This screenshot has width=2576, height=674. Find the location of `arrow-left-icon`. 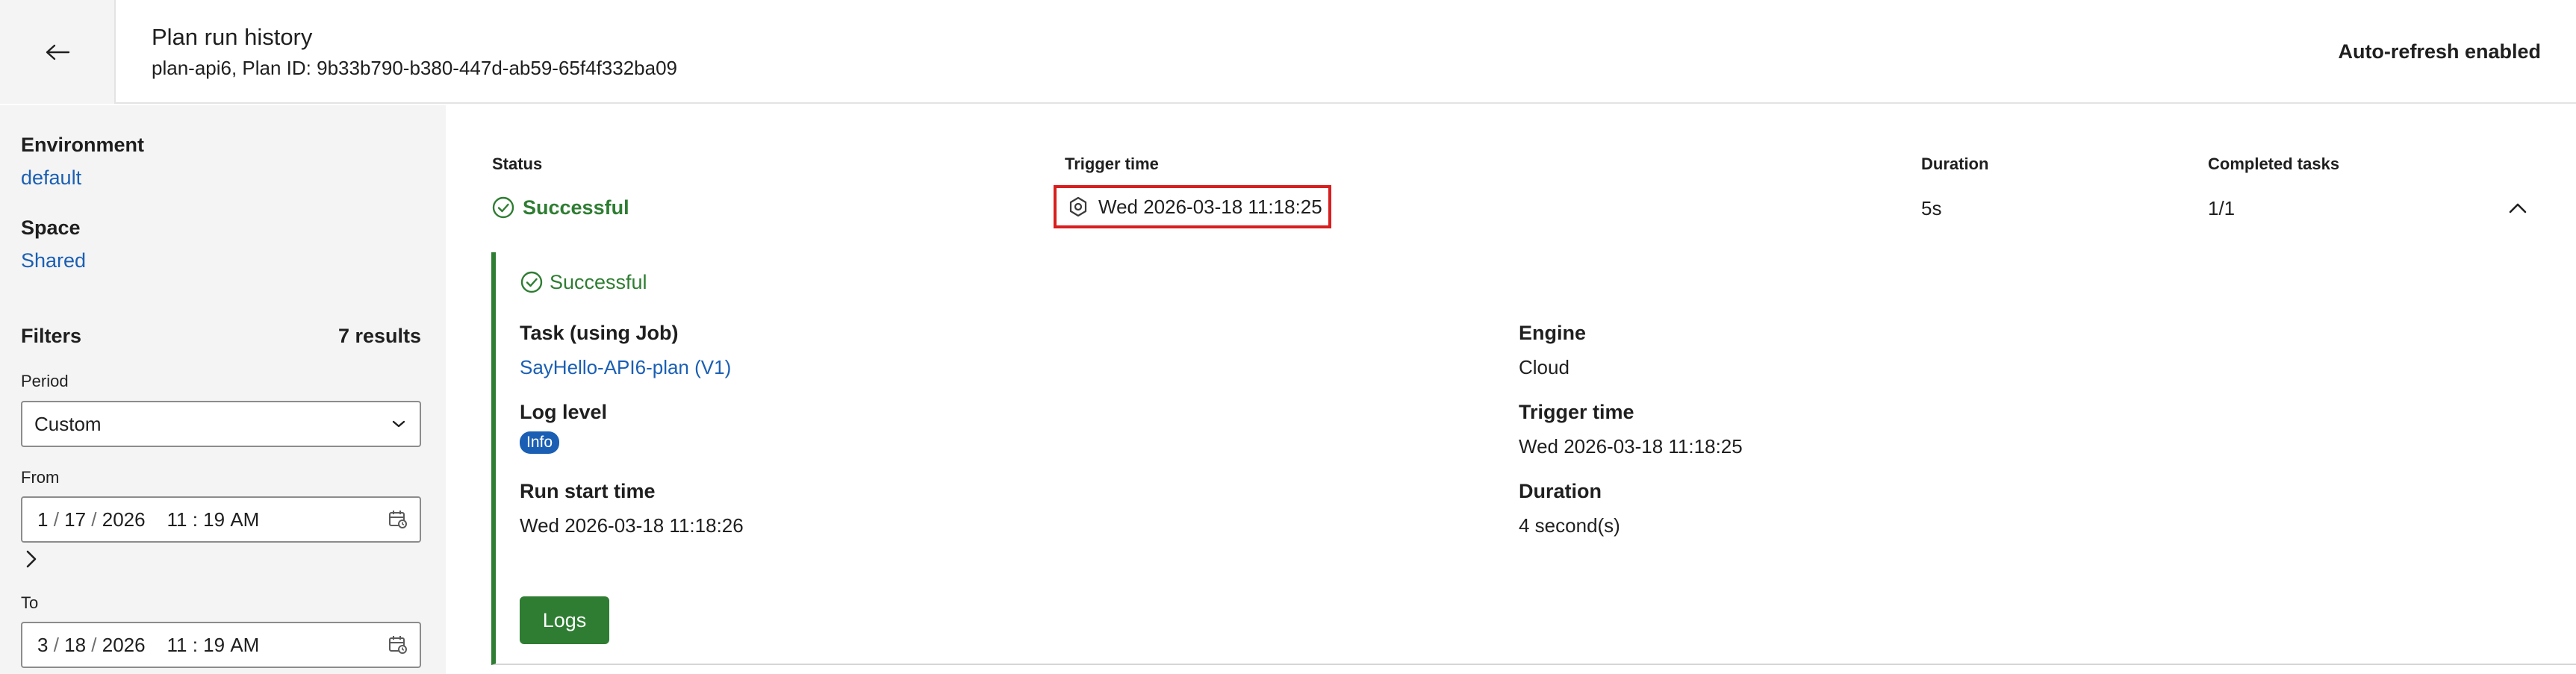

arrow-left-icon is located at coordinates (57, 52).